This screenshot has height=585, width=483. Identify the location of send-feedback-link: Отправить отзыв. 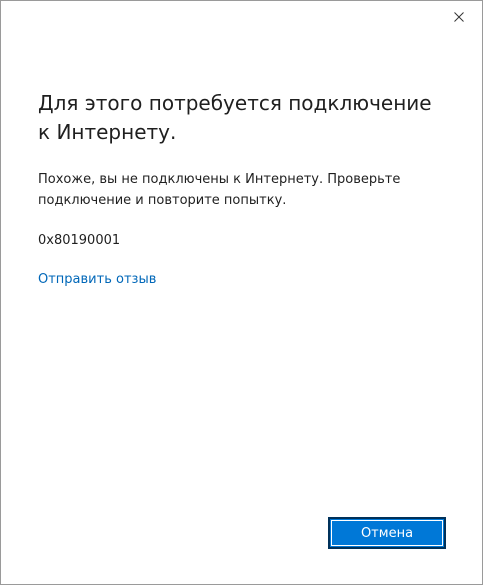
(97, 279).